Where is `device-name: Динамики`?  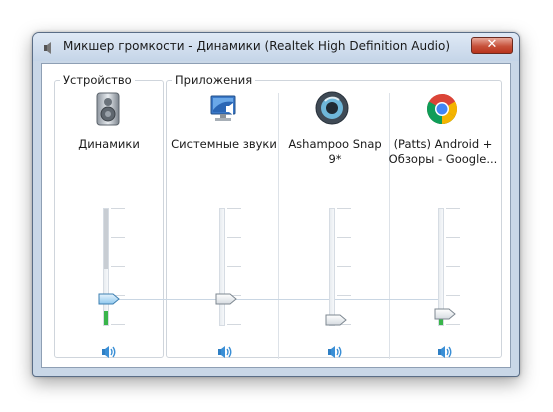
device-name: Динамики is located at coordinates (109, 144).